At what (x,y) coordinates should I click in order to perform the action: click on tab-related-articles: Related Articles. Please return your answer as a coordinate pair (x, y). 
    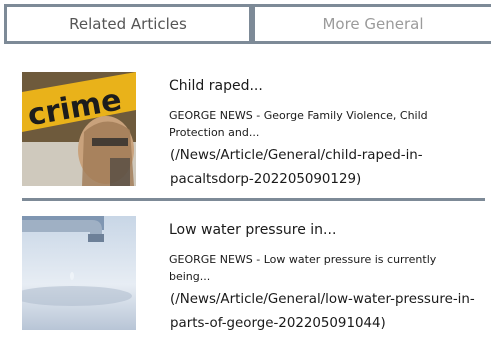
    Looking at the image, I should click on (128, 24).